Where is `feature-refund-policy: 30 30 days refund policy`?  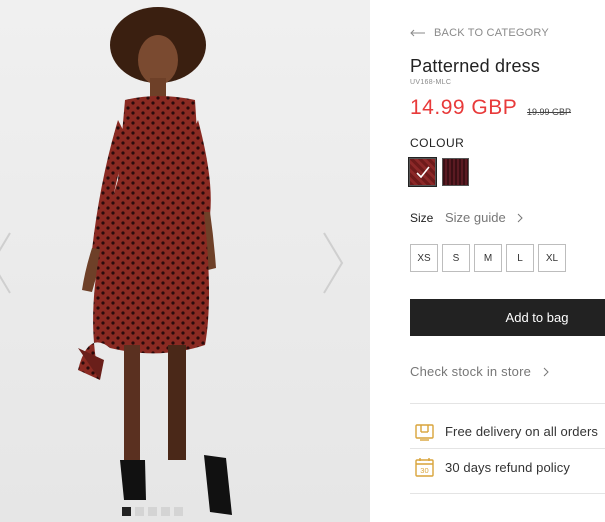
feature-refund-policy: 30 30 days refund policy is located at coordinates (492, 467).